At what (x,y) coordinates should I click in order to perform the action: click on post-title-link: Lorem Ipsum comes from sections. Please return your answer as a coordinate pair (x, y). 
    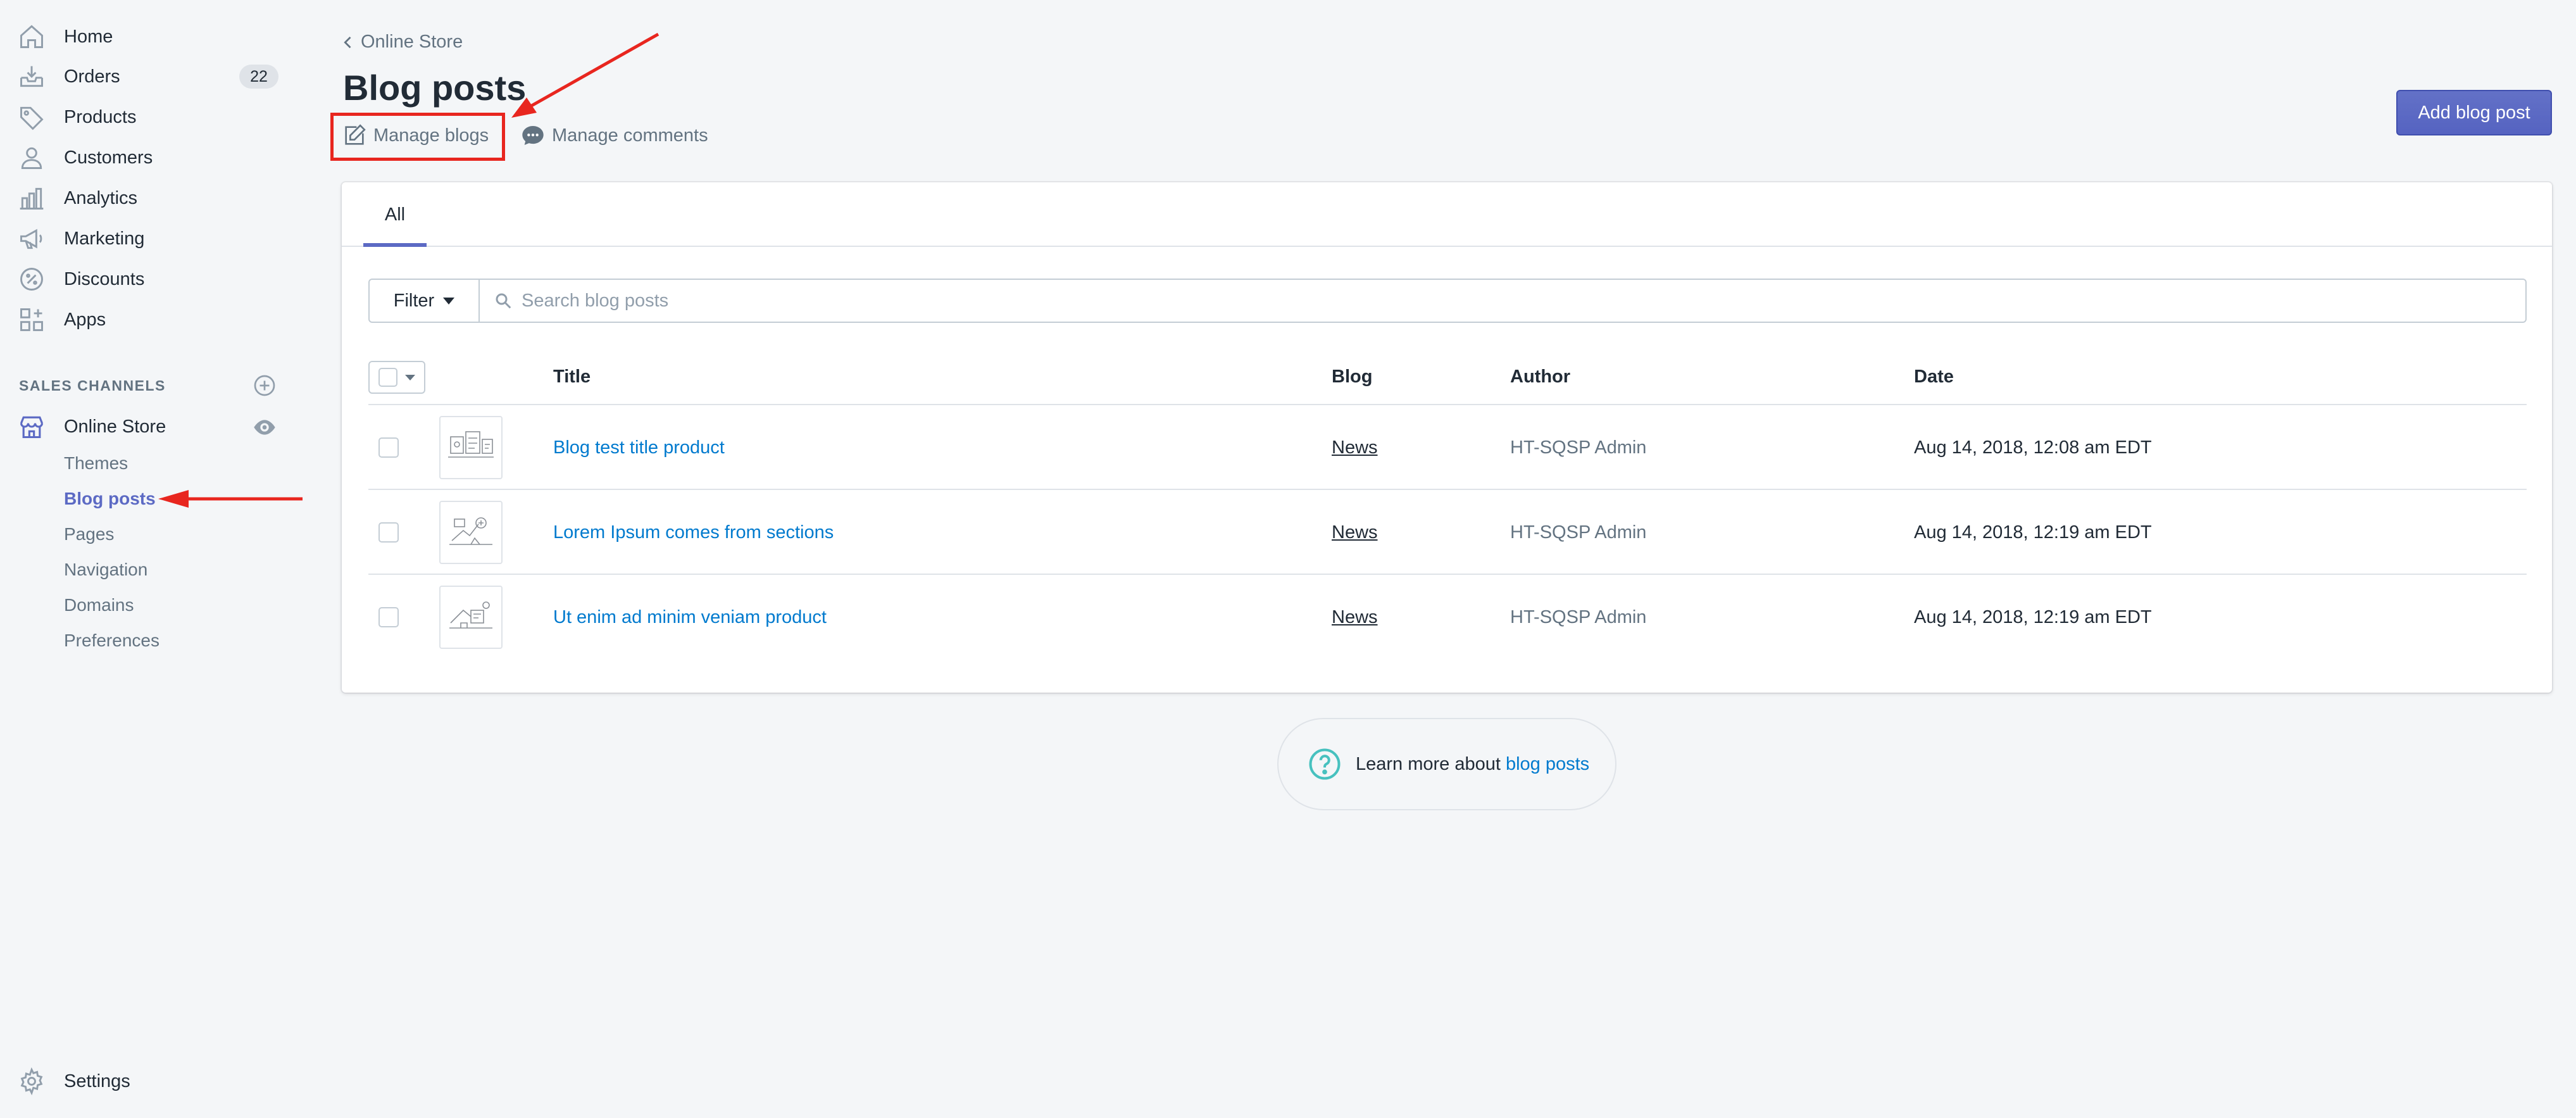
    Looking at the image, I should click on (693, 532).